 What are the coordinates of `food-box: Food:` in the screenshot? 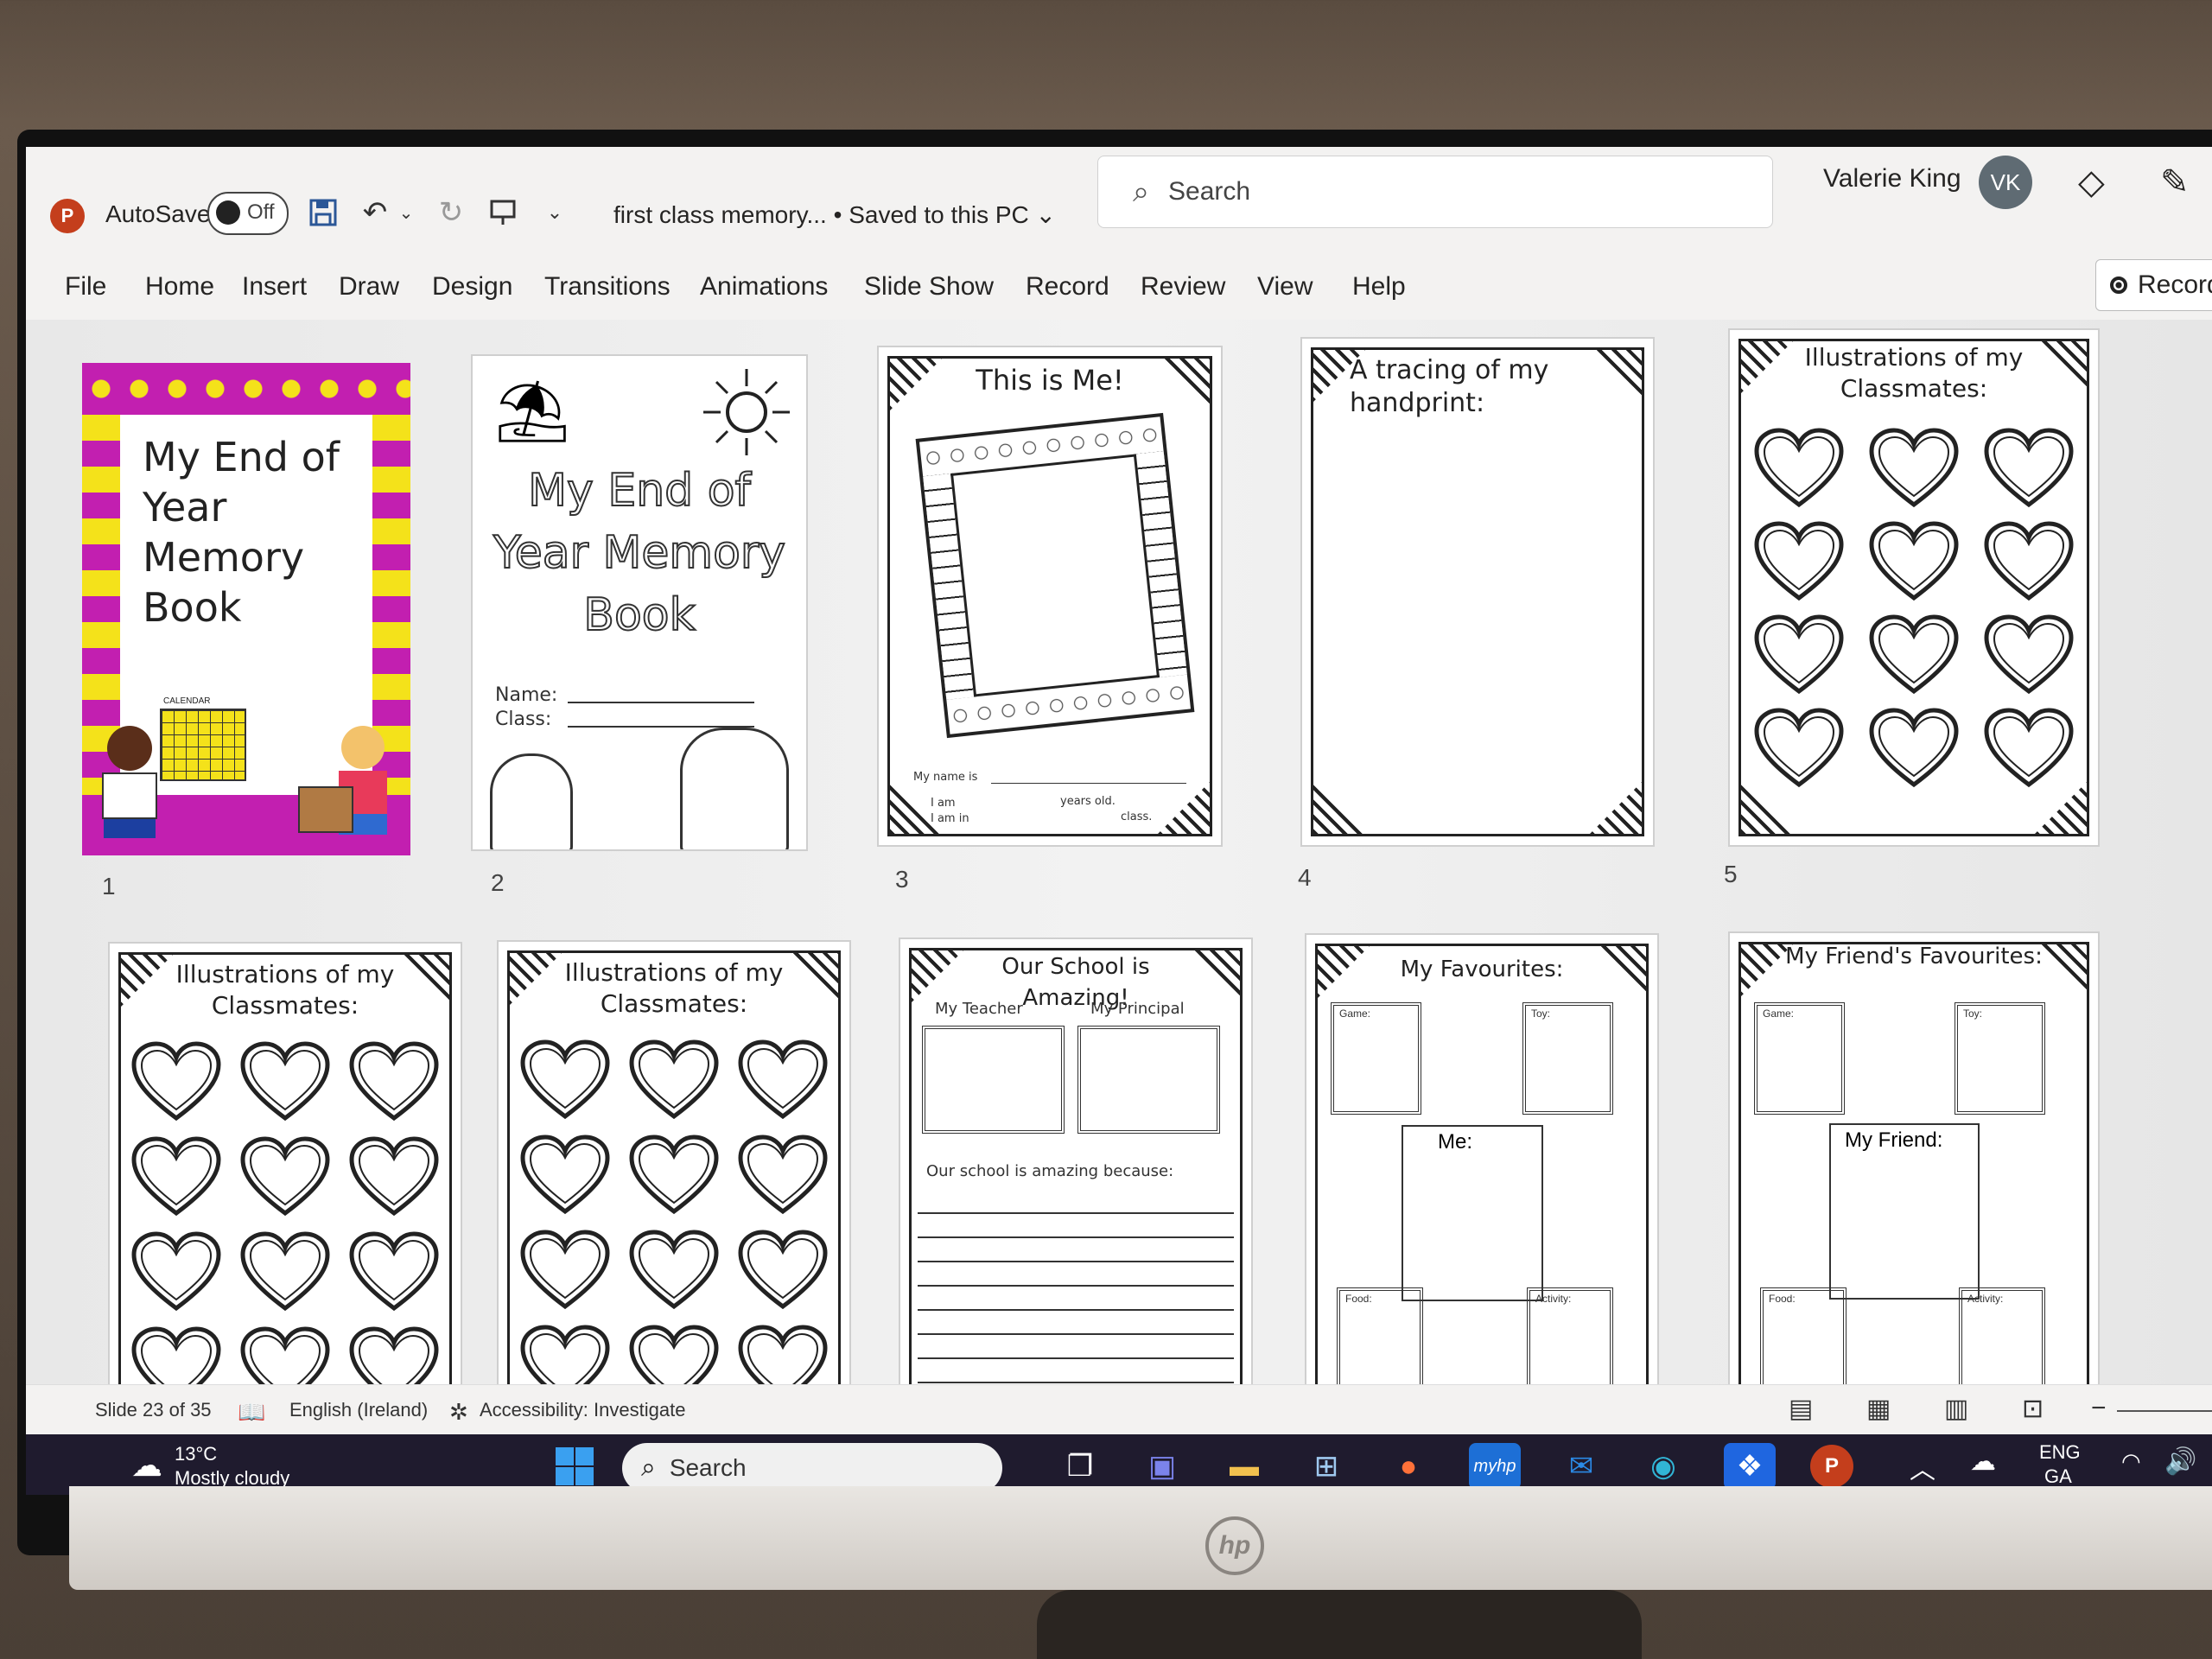 It's located at (1803, 1343).